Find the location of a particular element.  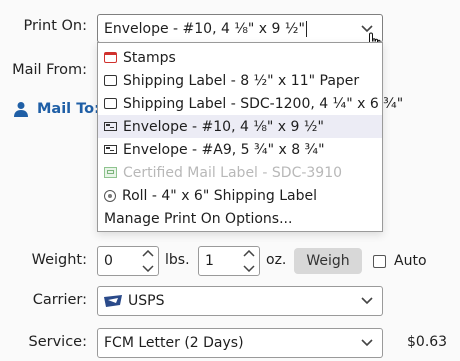

menu-item-label: Envelope - #10, 4 ⅛" x 9 ½" is located at coordinates (223, 126).